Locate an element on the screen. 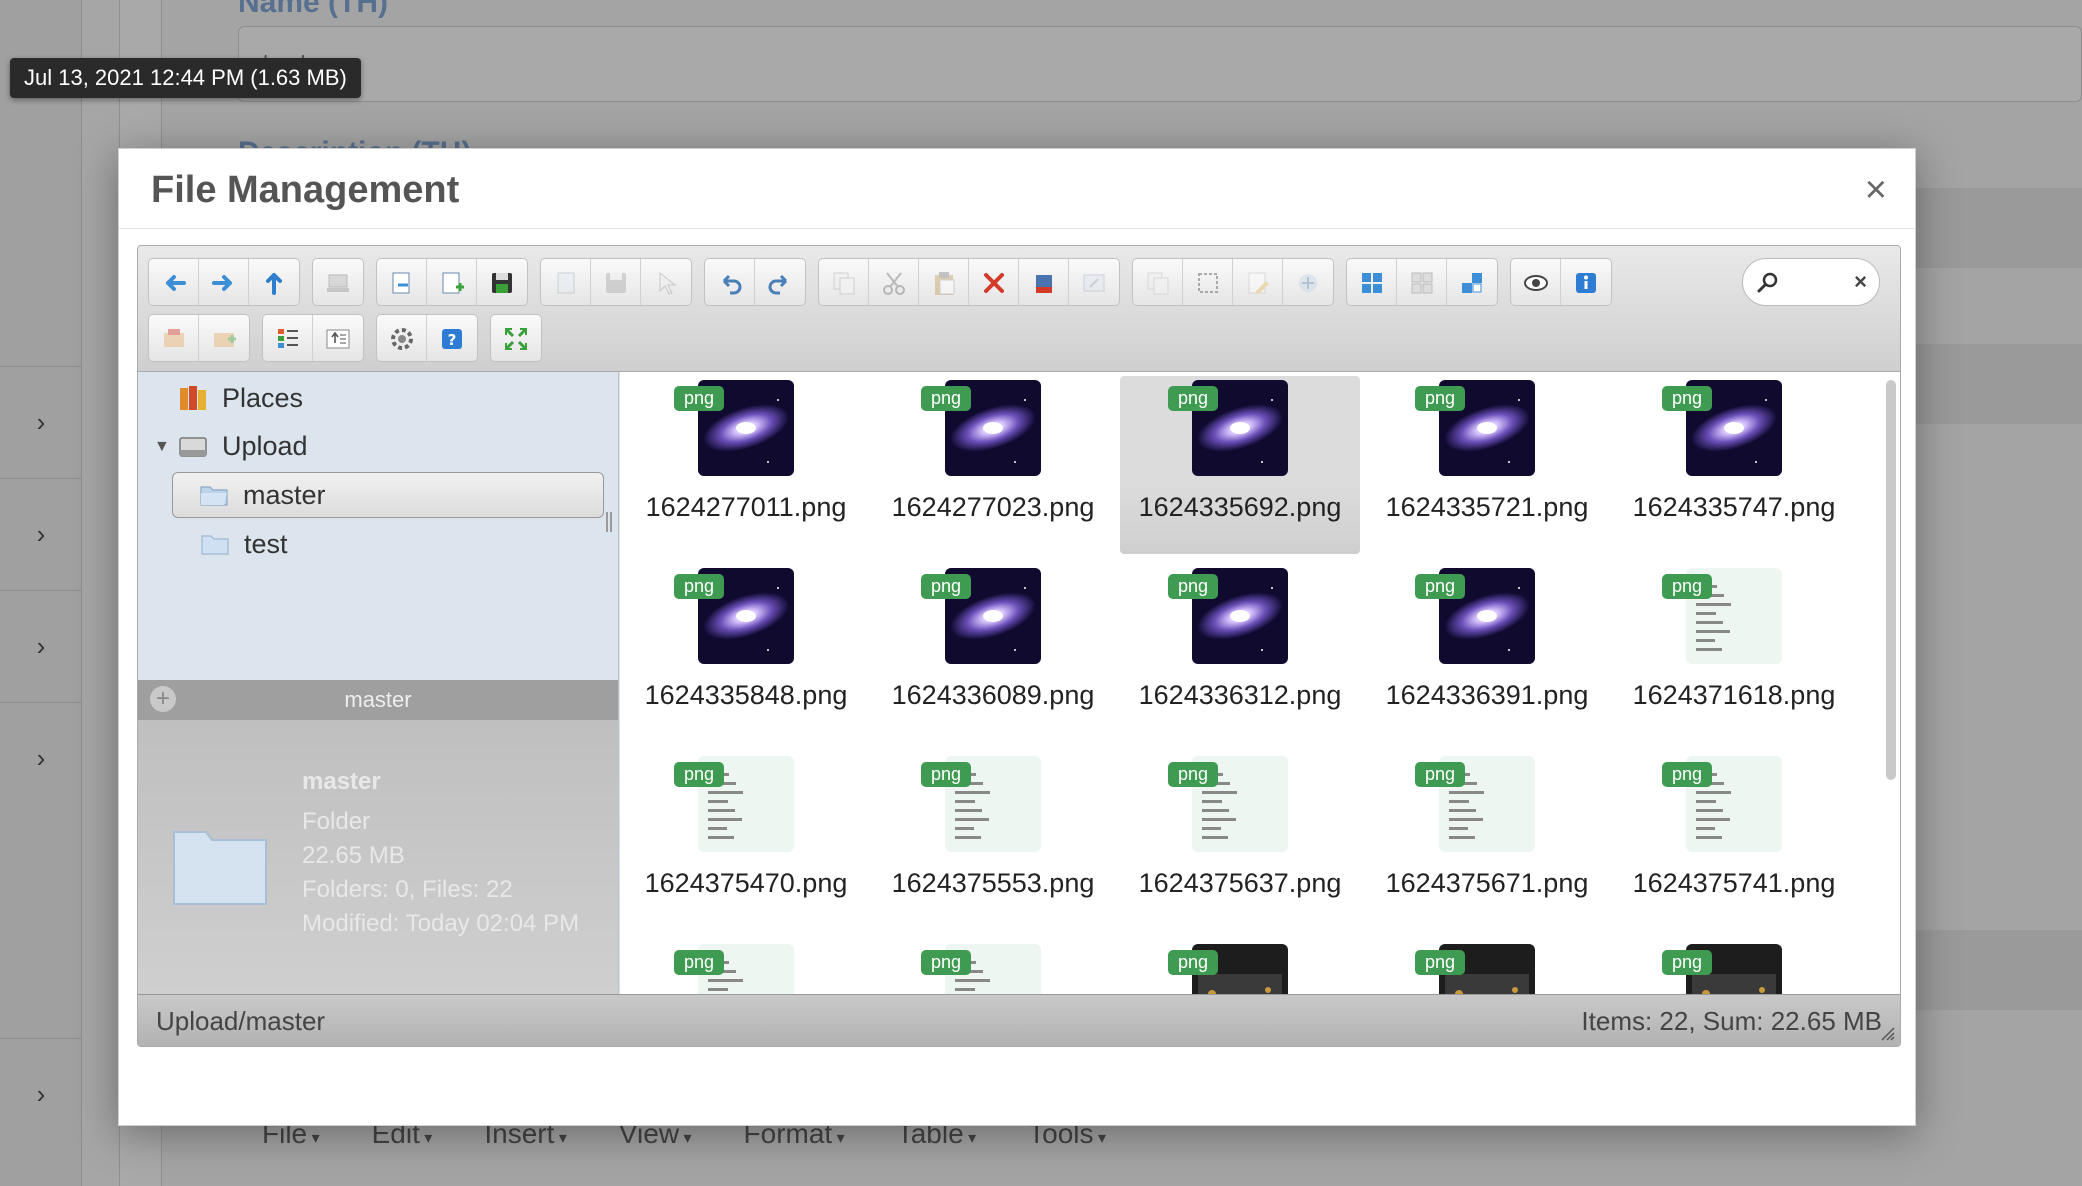  icons-view-button is located at coordinates (1372, 282).